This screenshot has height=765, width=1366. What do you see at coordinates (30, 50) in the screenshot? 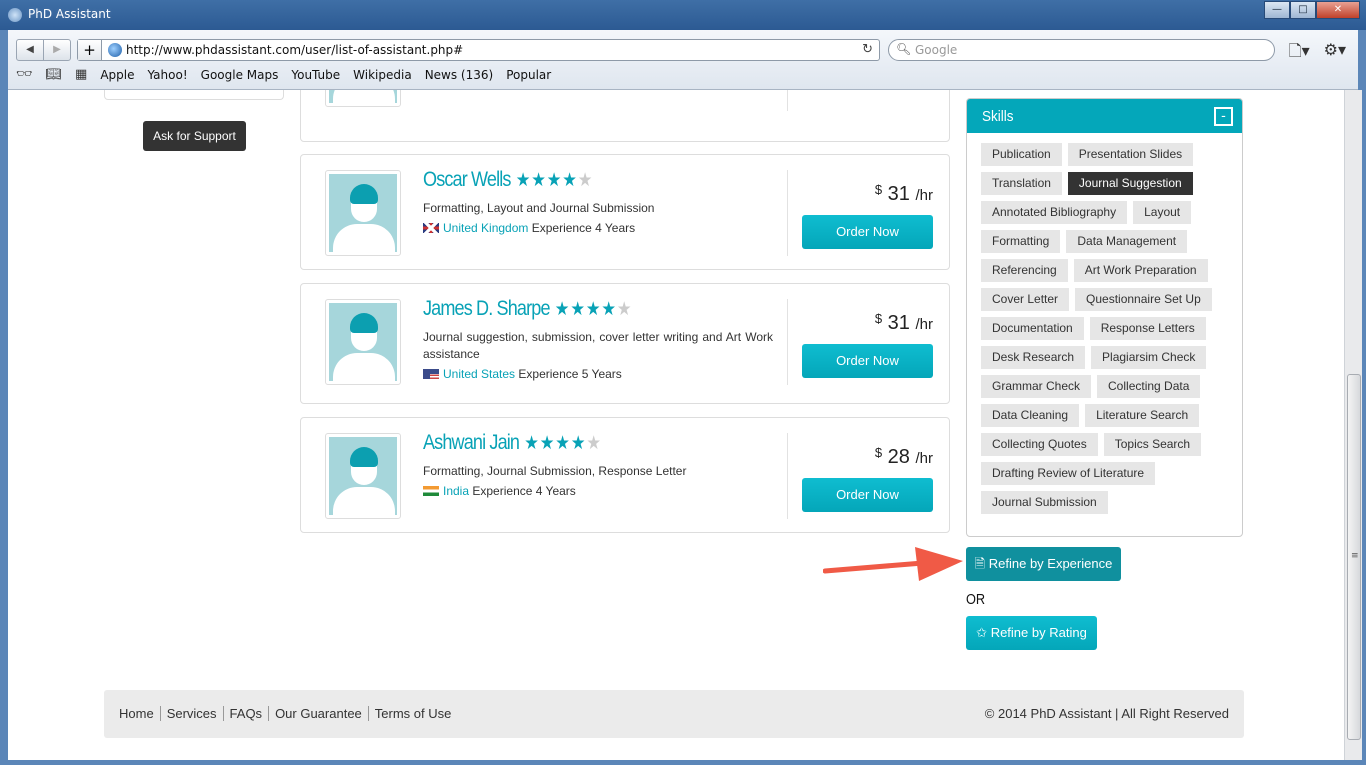
I see `back-button: ◀` at bounding box center [30, 50].